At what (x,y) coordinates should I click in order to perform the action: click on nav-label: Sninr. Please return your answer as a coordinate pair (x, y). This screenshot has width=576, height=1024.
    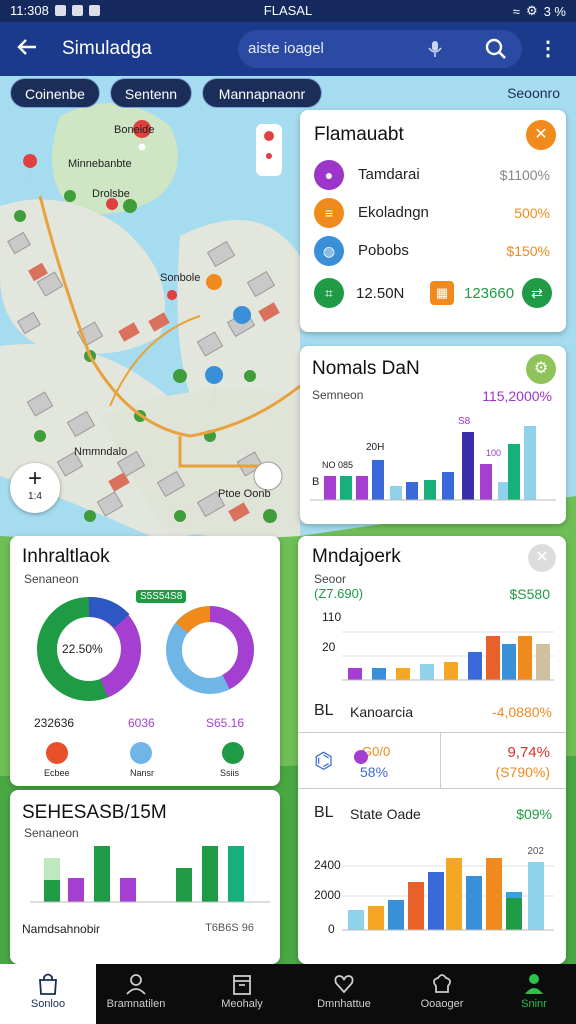
    Looking at the image, I should click on (534, 1004).